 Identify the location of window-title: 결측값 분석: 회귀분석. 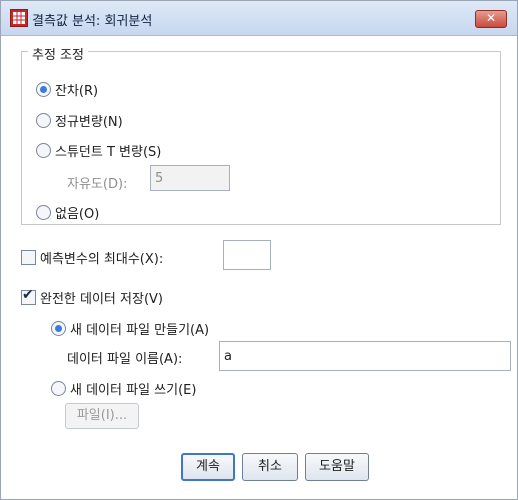
(92, 21).